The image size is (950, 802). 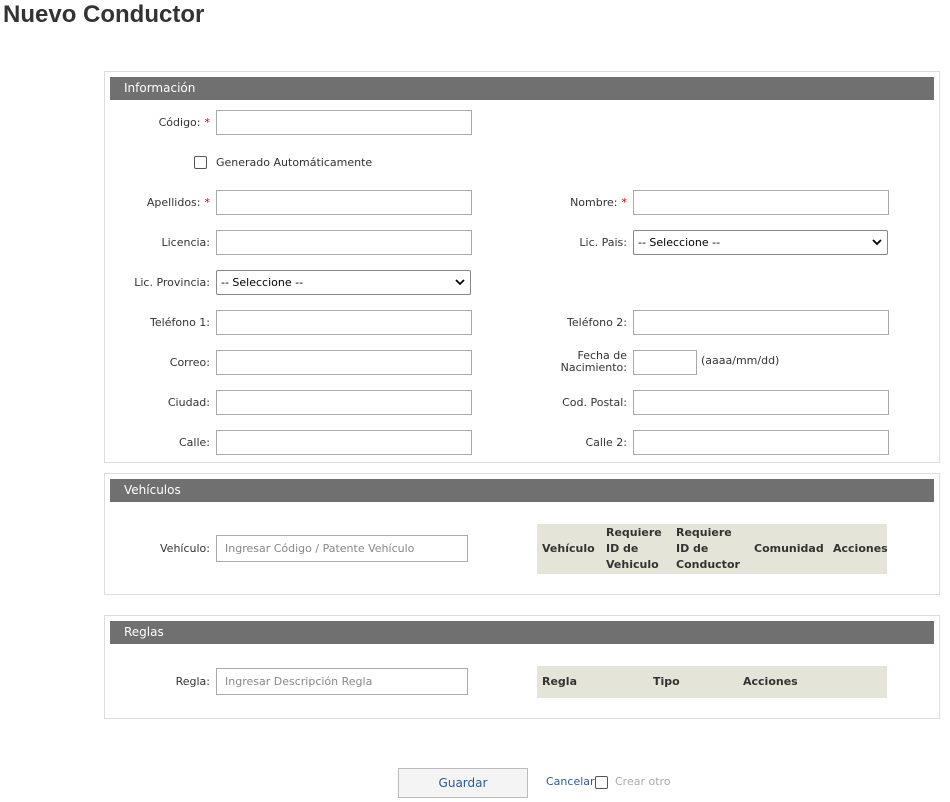 I want to click on lic-provincia-select-value: -- Seleccione --, so click(x=262, y=282).